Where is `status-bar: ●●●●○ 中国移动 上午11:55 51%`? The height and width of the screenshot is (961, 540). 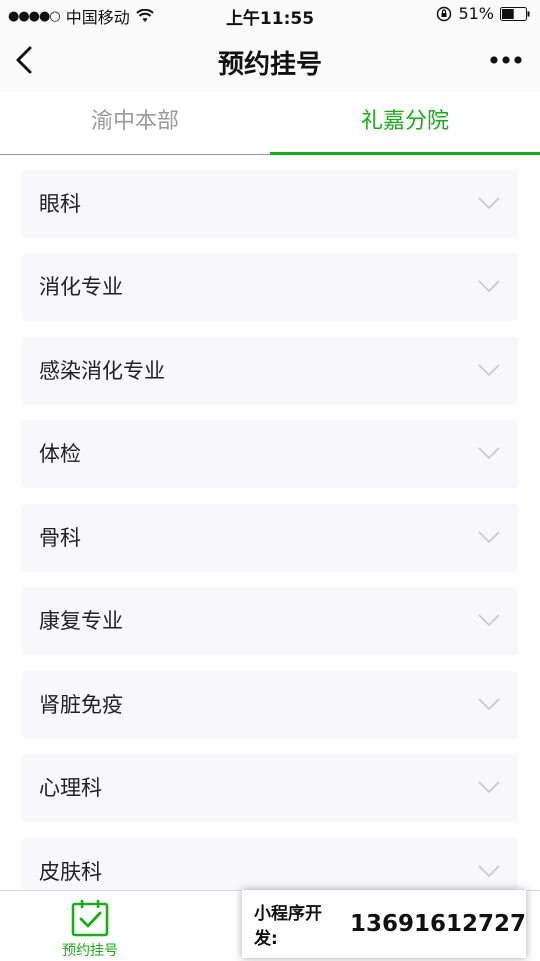 status-bar: ●●●●○ 中国移动 上午11:55 51% is located at coordinates (270, 15).